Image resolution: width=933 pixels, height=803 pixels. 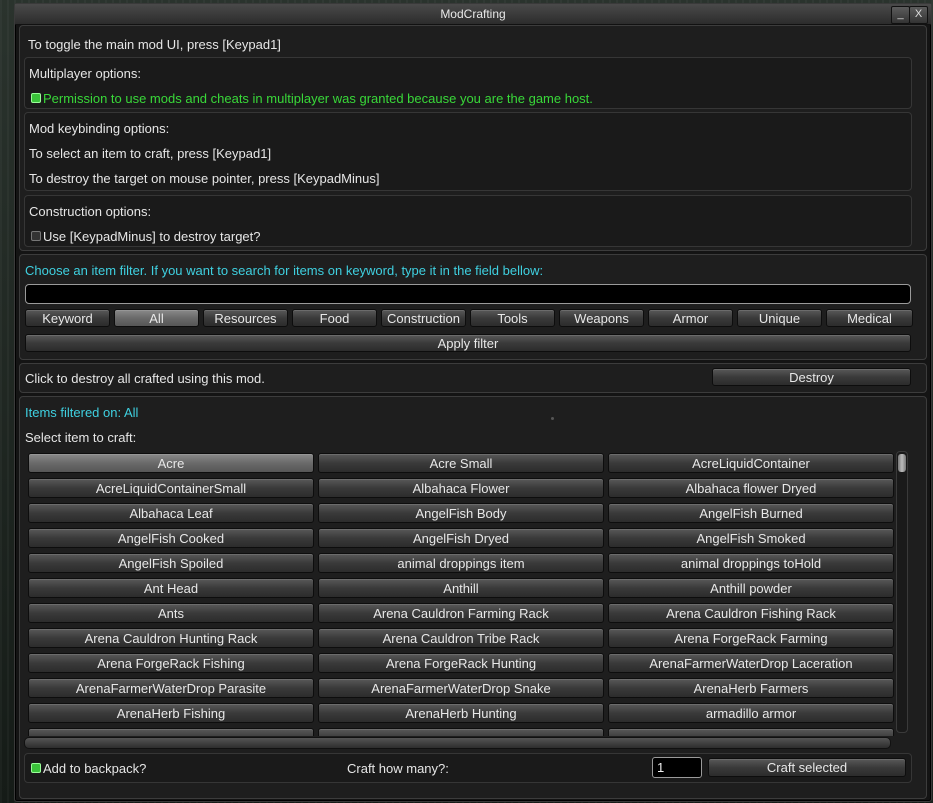 I want to click on item-button: animal droppings item, so click(x=461, y=563).